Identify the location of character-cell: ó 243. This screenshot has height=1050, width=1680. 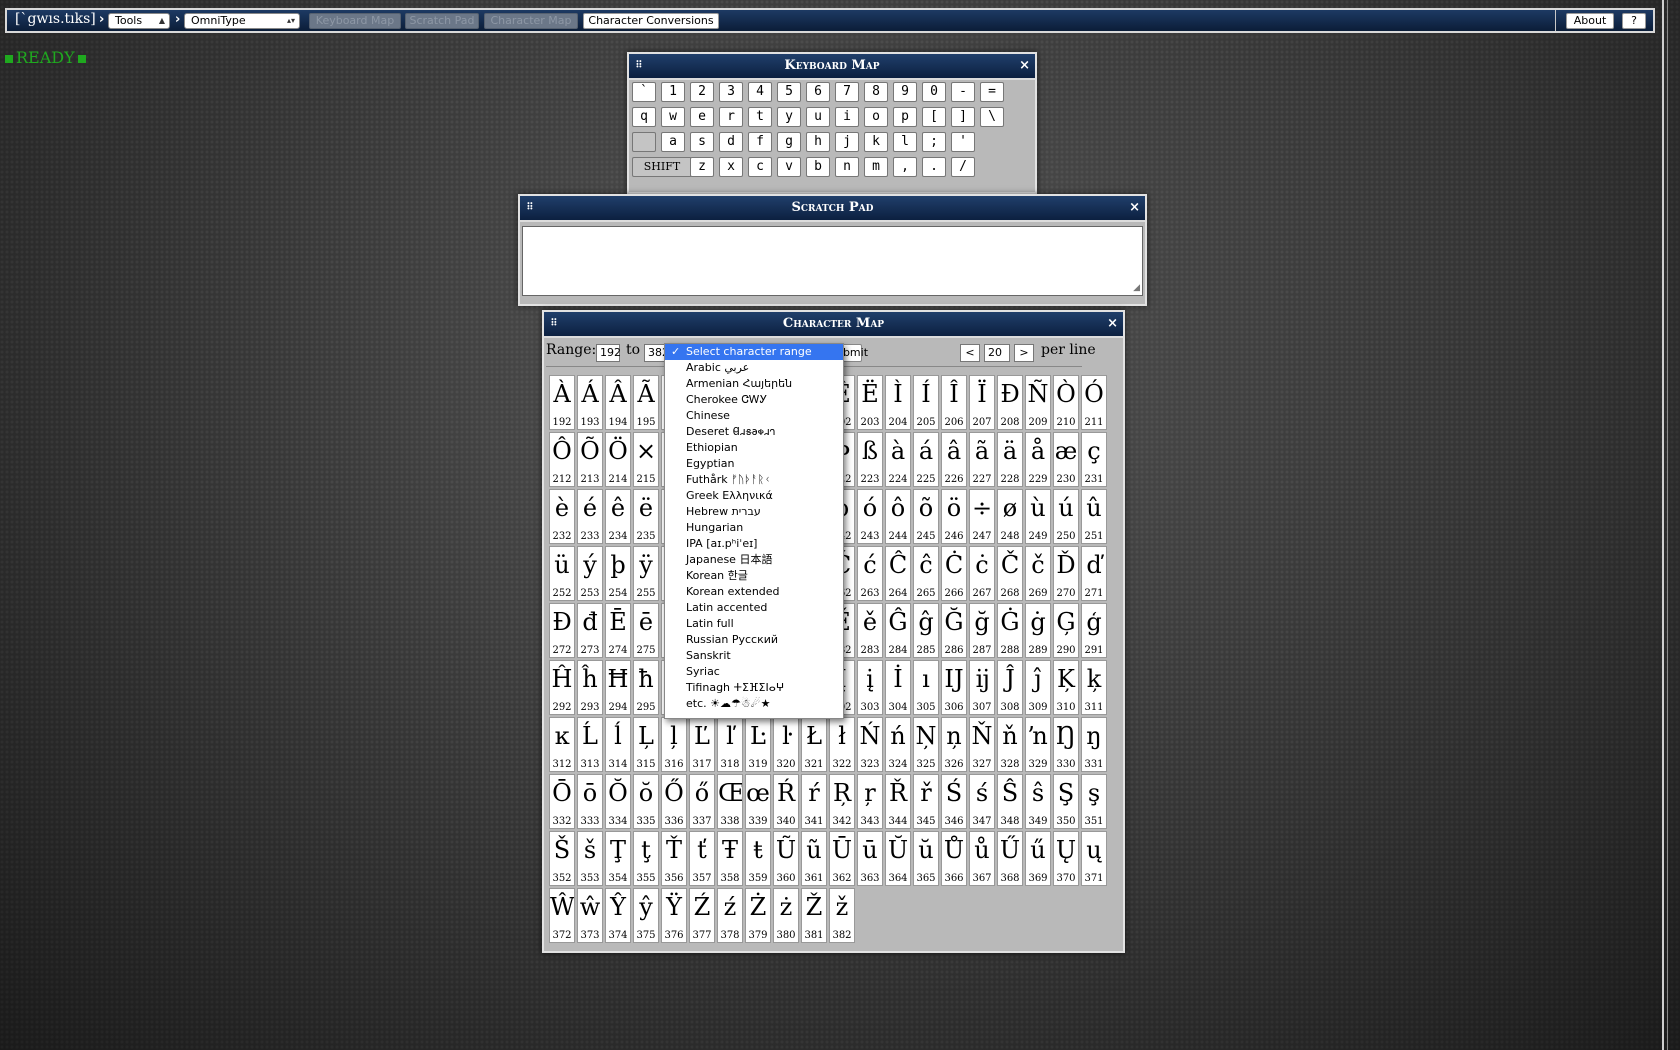
(870, 516).